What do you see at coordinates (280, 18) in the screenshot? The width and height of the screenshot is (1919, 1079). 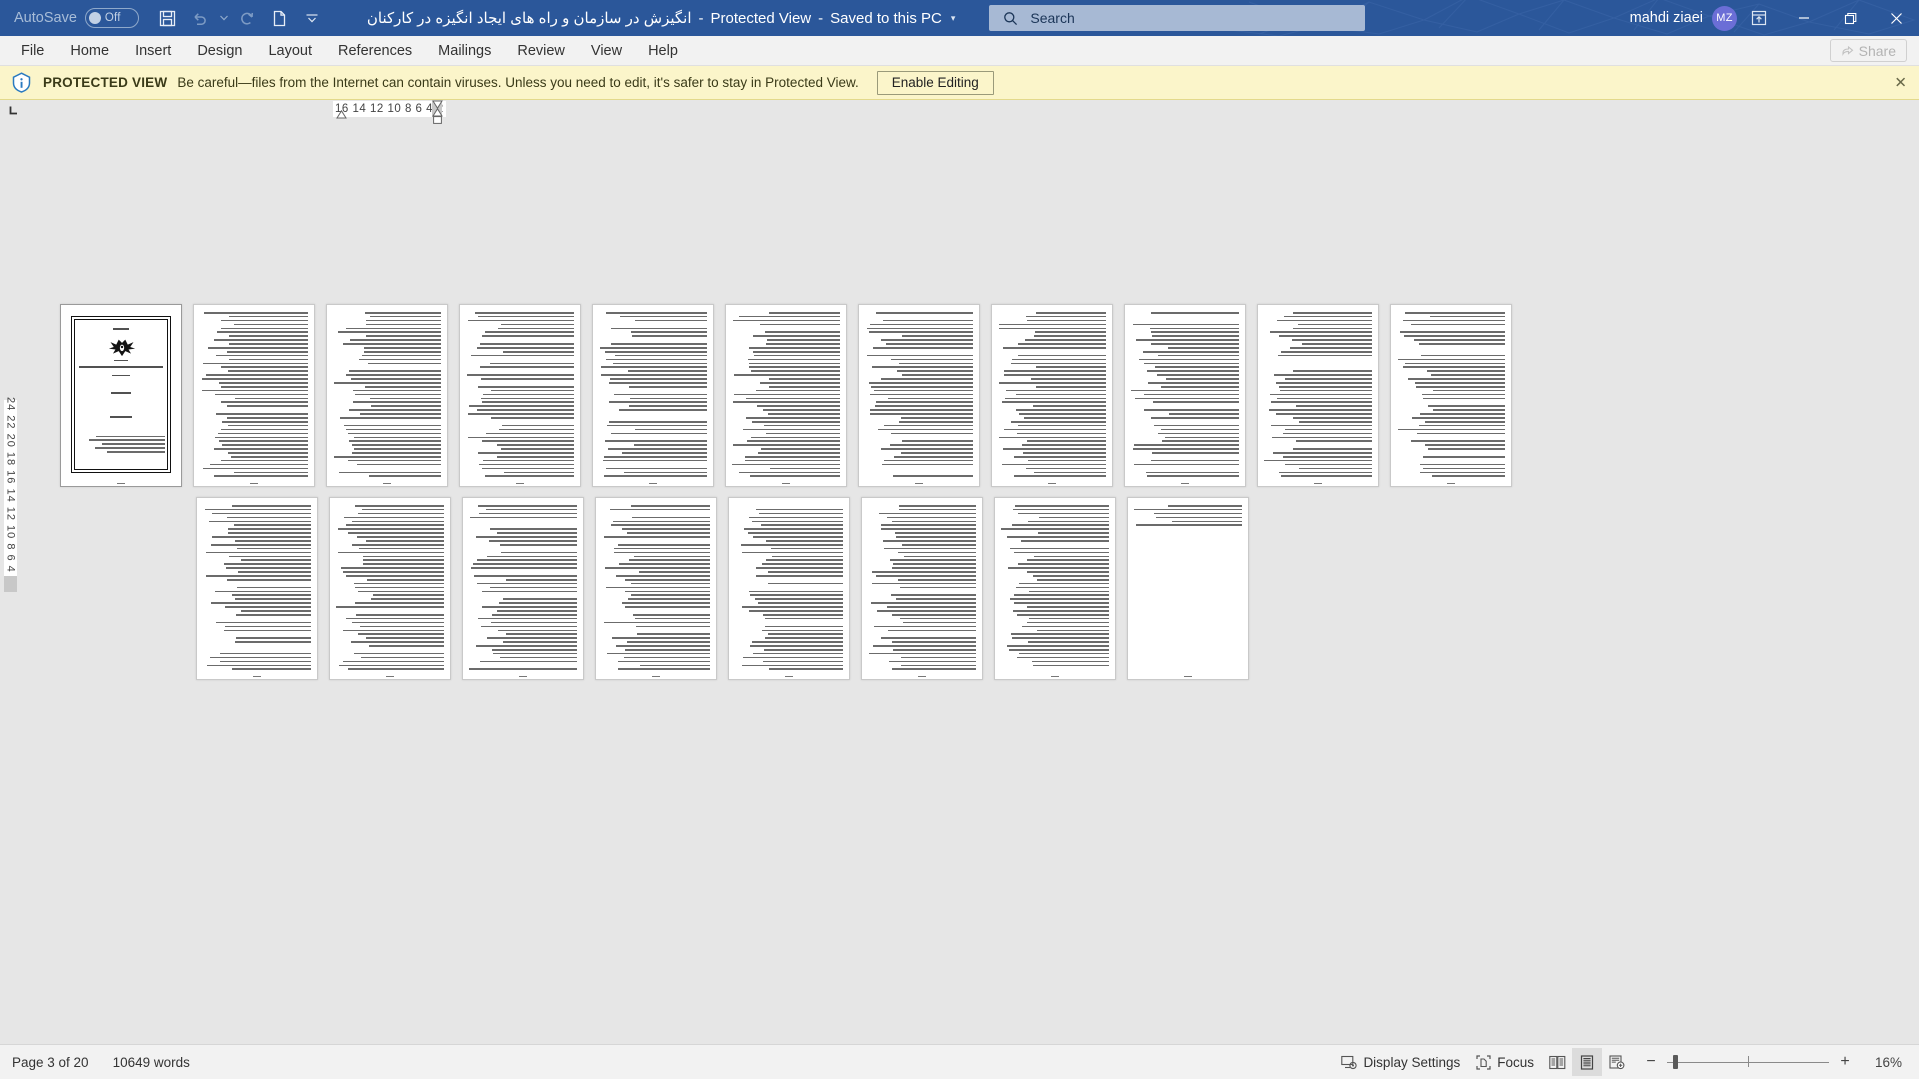 I see `new-document-button` at bounding box center [280, 18].